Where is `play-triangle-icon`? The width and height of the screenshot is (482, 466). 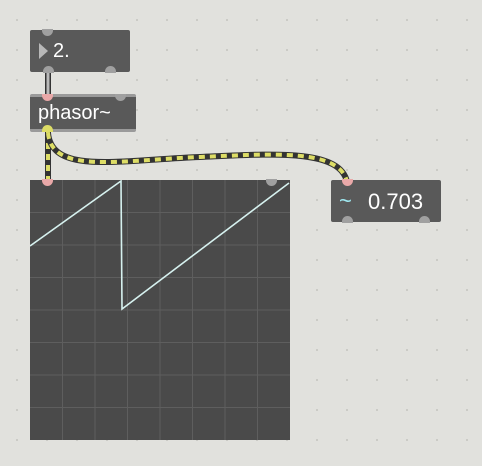 play-triangle-icon is located at coordinates (43, 51).